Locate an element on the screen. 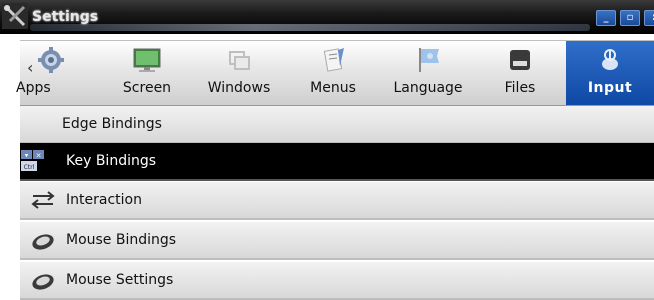 The width and height of the screenshot is (654, 300). drive-icon is located at coordinates (520, 60).